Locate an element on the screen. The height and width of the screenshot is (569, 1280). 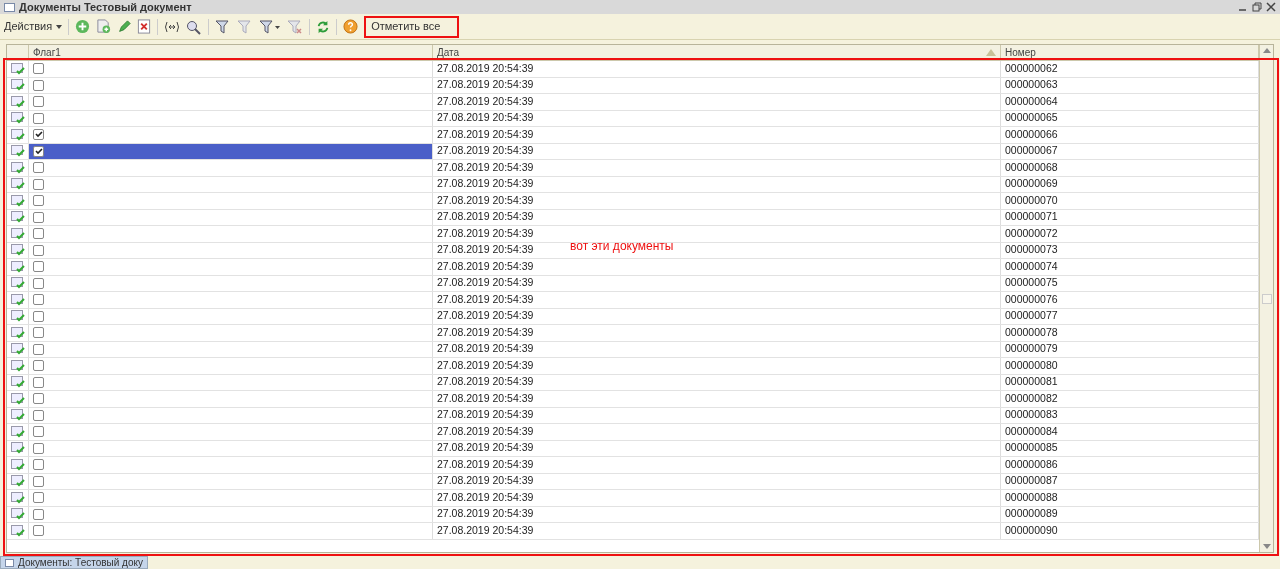
copy-document-icon is located at coordinates (104, 26).